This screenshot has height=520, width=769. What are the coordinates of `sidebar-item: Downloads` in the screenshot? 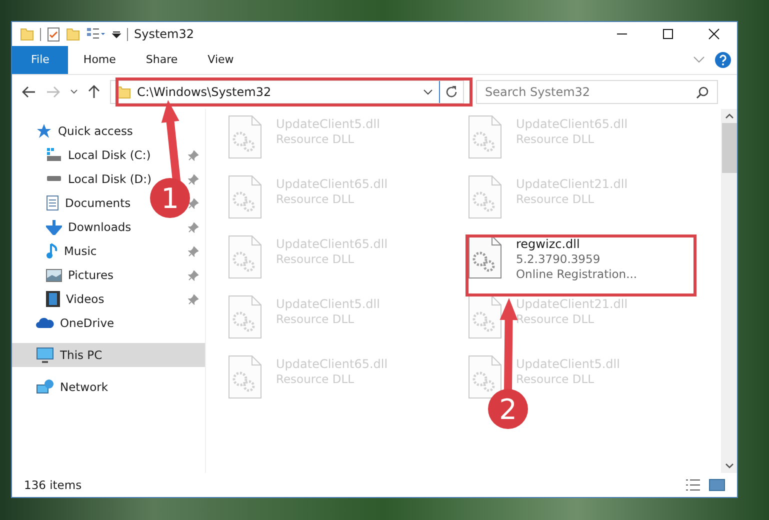 It's located at (72, 227).